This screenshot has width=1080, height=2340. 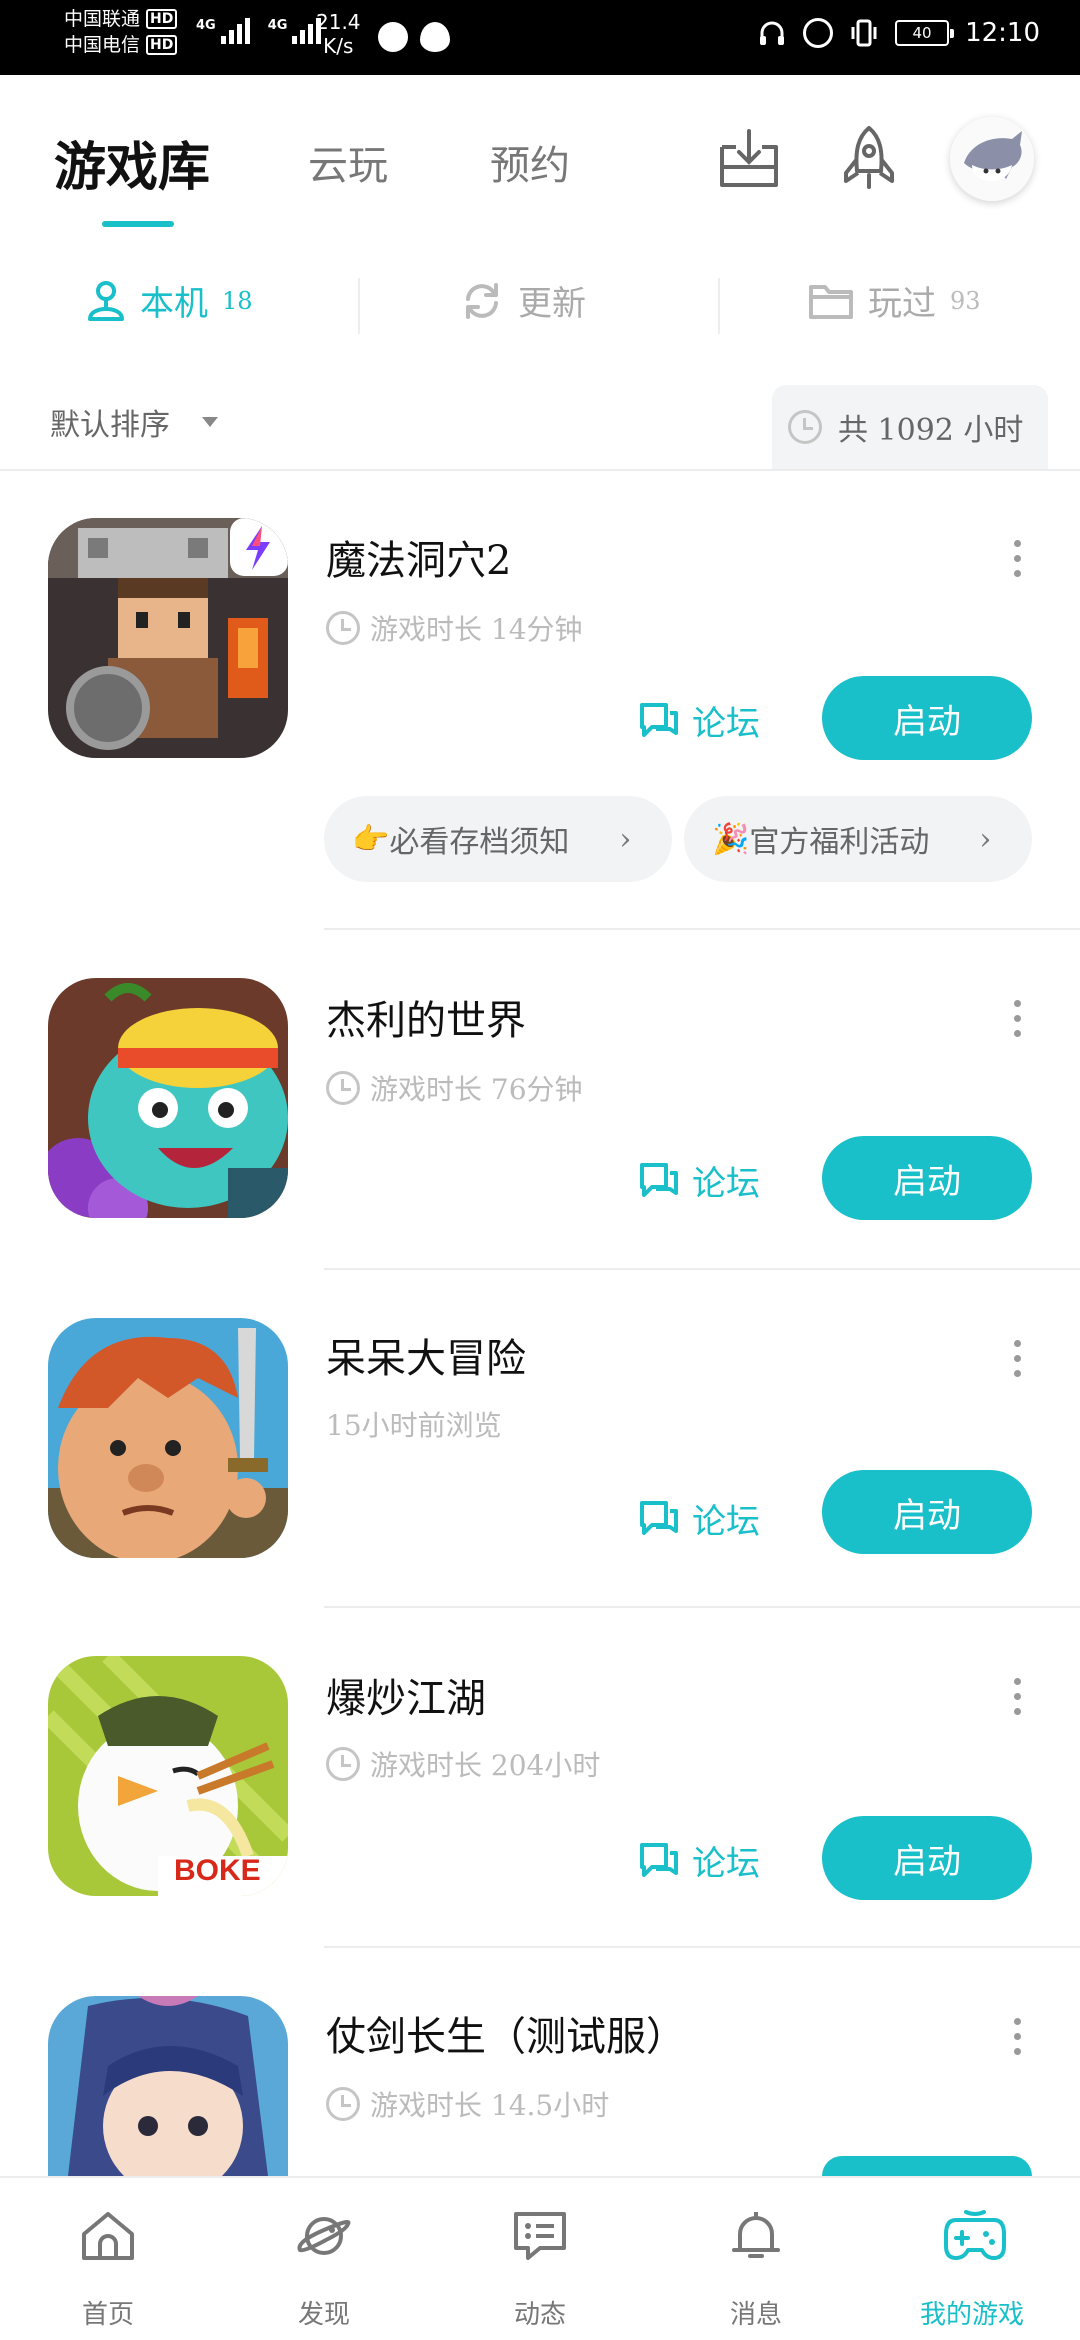 I want to click on user-avatar, so click(x=992, y=159).